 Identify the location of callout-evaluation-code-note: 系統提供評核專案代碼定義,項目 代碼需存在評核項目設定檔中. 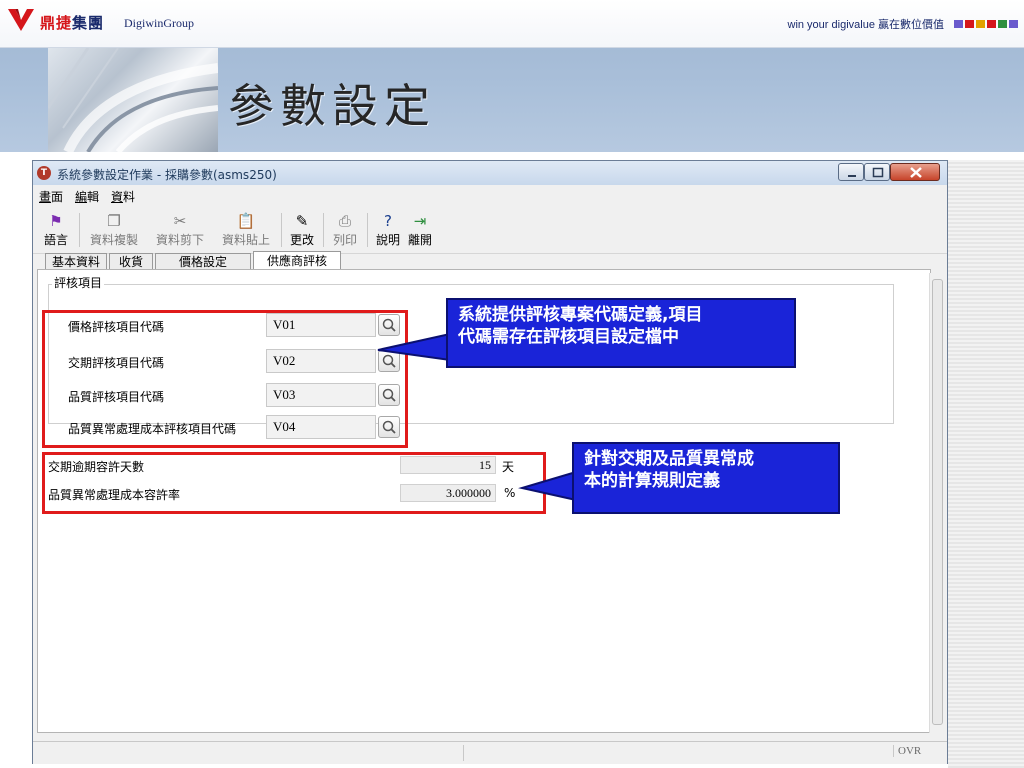
(621, 333).